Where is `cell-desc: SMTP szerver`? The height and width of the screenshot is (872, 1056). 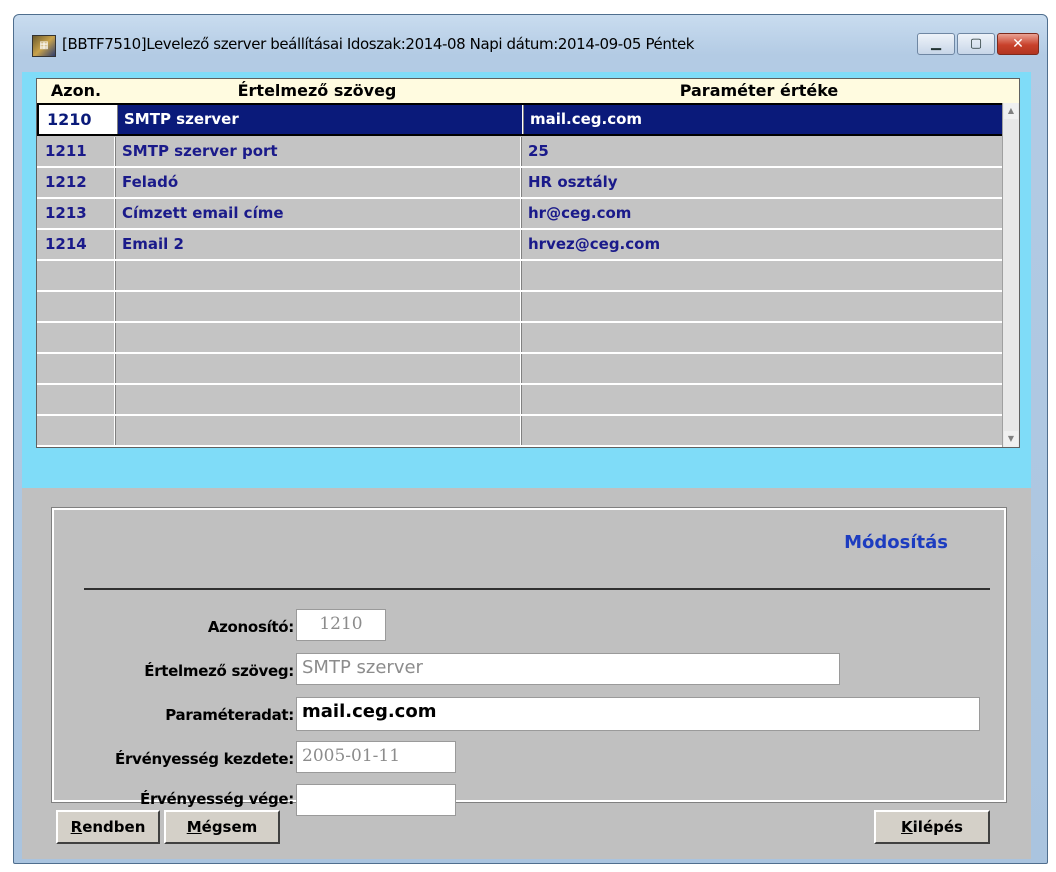
cell-desc: SMTP szerver is located at coordinates (320, 119).